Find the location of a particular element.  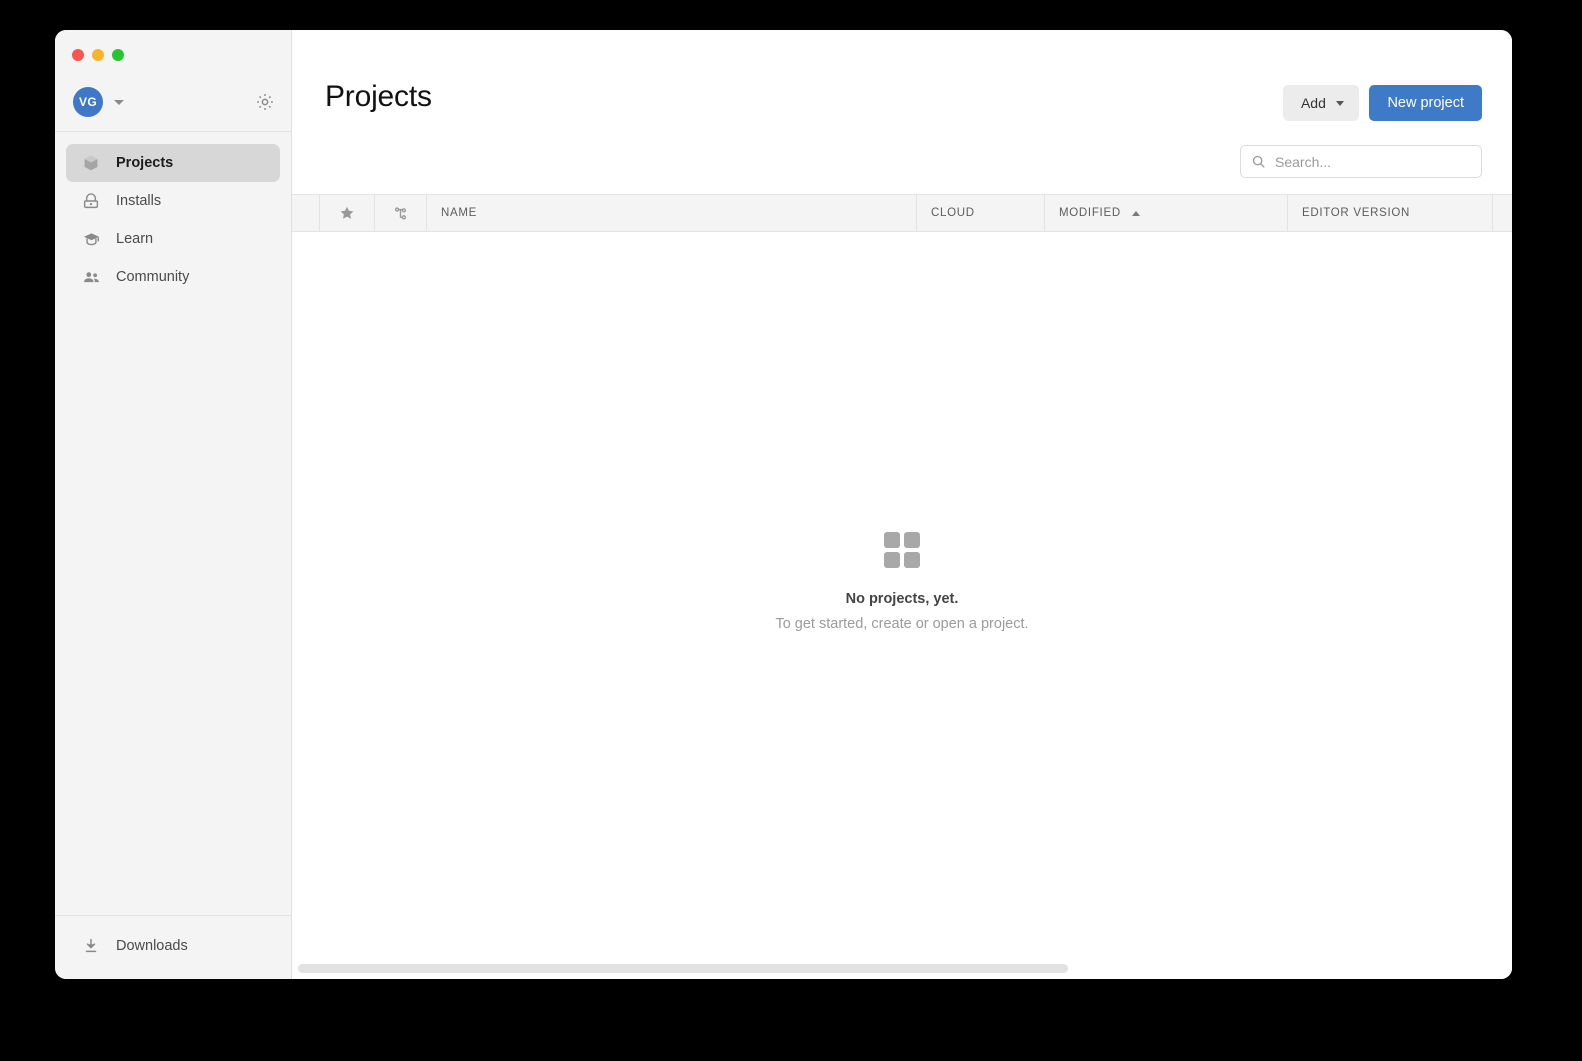

sidebar-footer: Downloads is located at coordinates (173, 947).